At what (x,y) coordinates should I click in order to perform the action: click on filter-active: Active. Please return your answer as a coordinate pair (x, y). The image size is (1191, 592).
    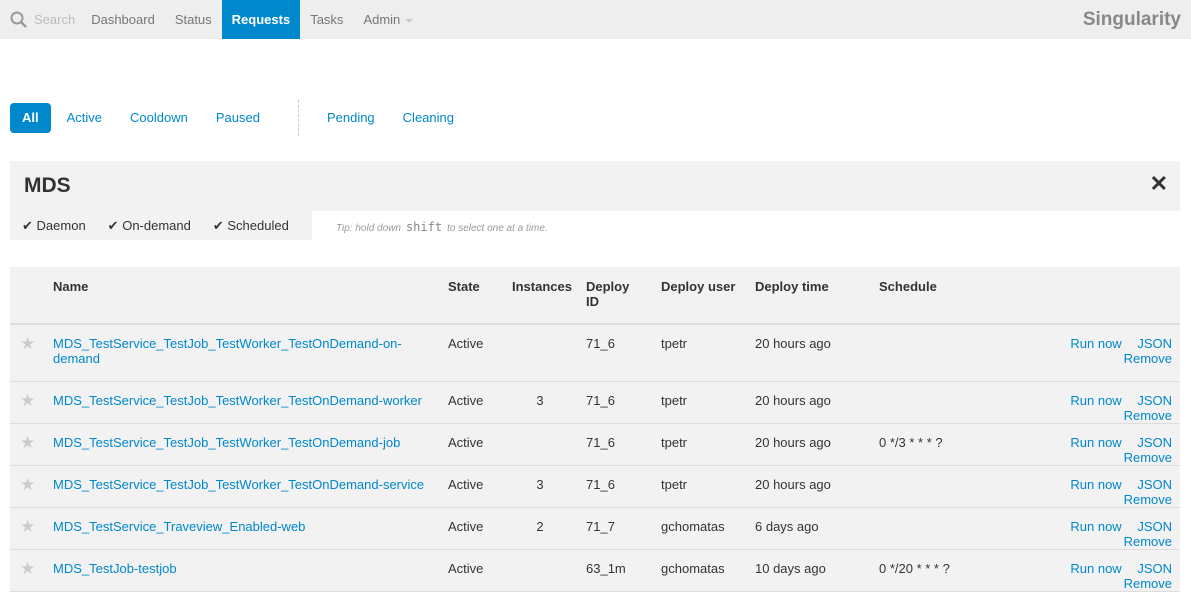
    Looking at the image, I should click on (84, 118).